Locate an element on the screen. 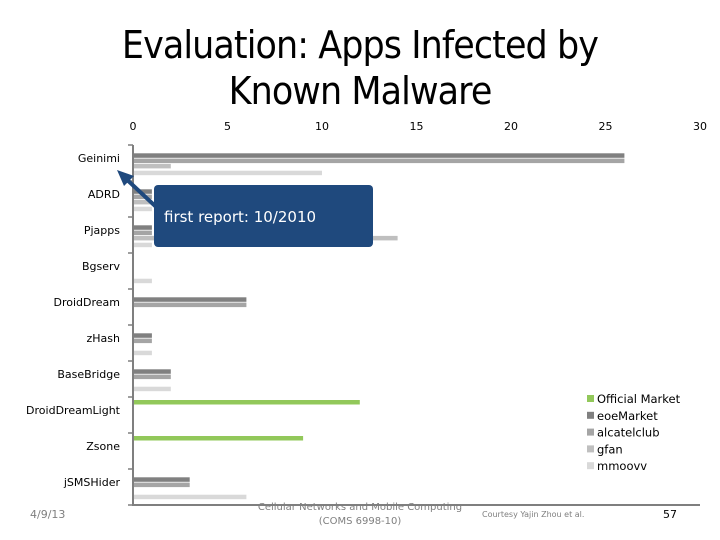 Image resolution: width=720 pixels, height=540 pixels. bar-eoemarket-pjapps is located at coordinates (143, 227).